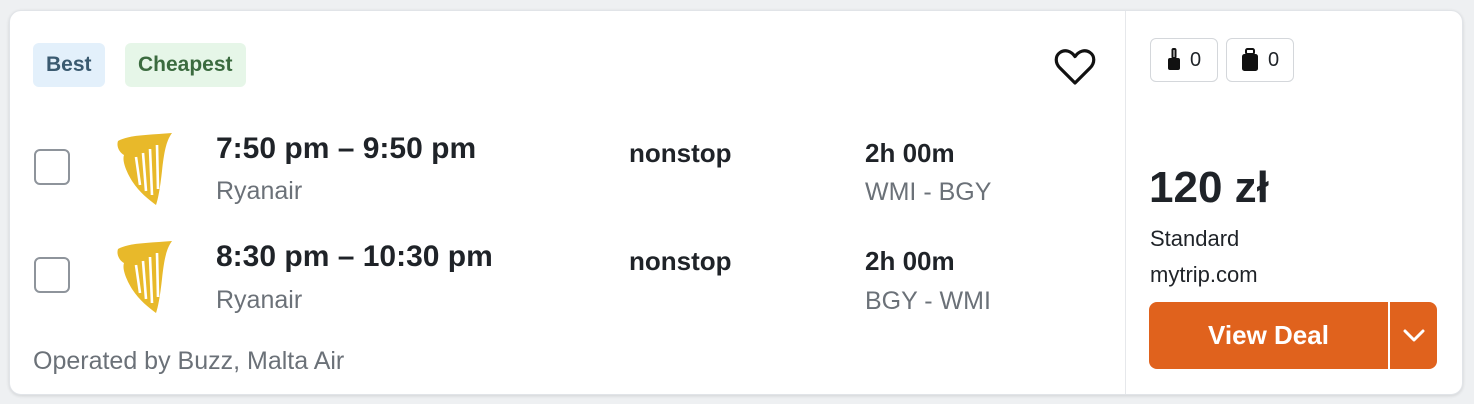 Image resolution: width=1474 pixels, height=404 pixels. Describe the element at coordinates (928, 301) in the screenshot. I see `flight-2-route: BGY - WMI` at that location.